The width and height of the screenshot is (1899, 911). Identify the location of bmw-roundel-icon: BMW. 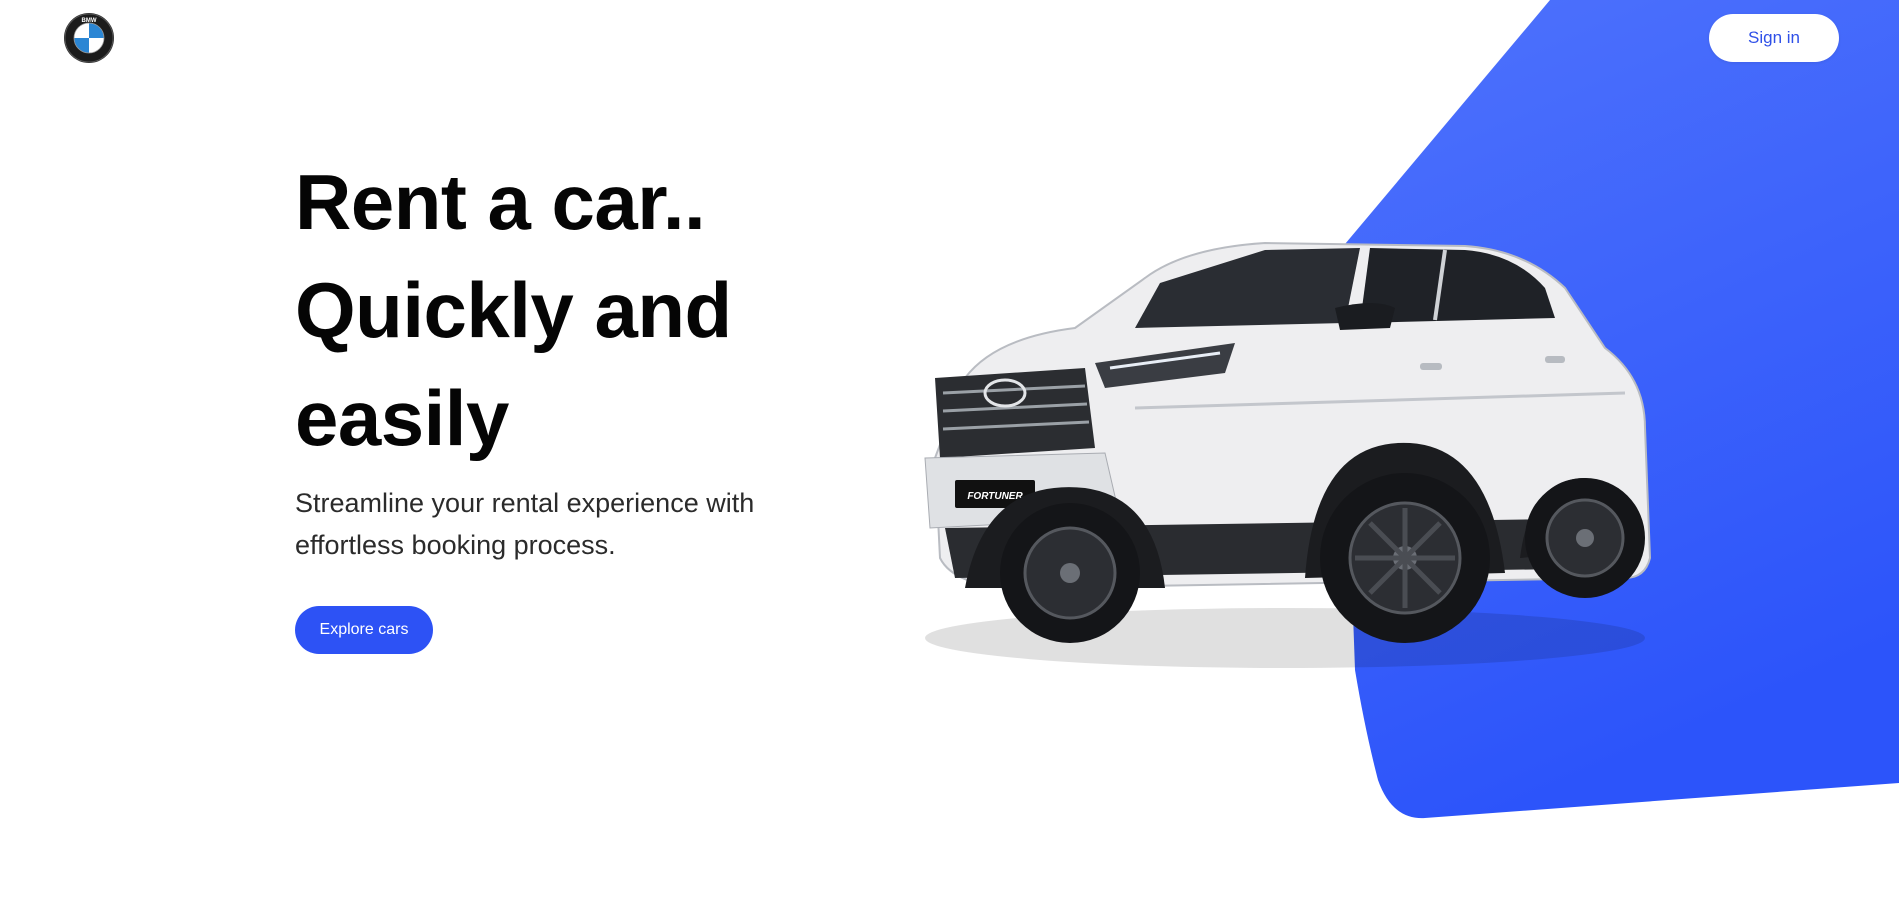
(89, 38).